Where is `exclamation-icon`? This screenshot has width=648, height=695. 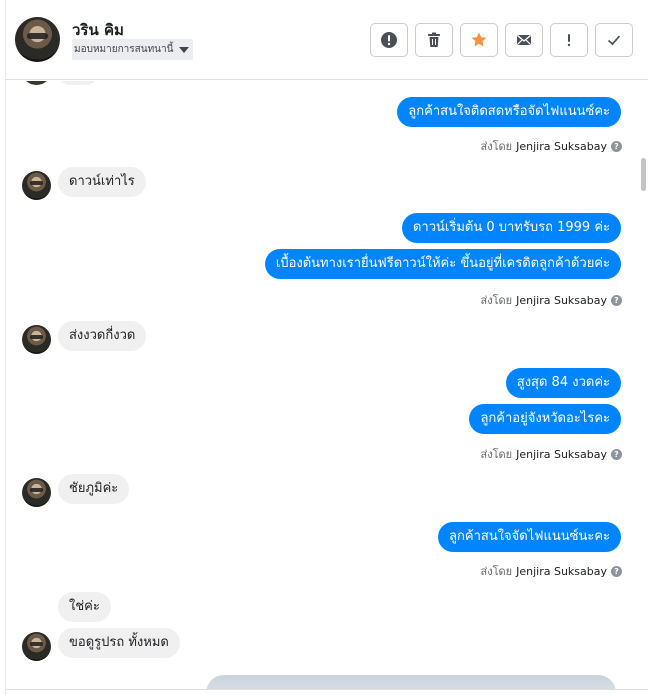 exclamation-icon is located at coordinates (569, 40).